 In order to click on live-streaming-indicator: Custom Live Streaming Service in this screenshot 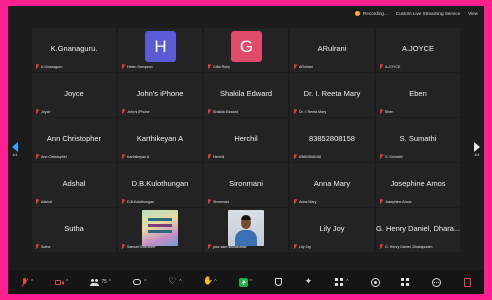, I will do `click(428, 13)`.